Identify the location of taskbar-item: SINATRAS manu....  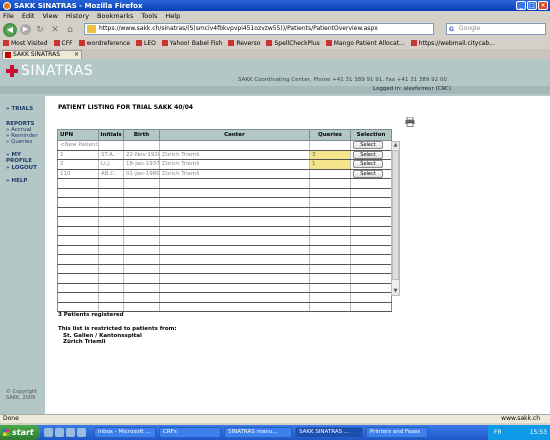
(258, 432).